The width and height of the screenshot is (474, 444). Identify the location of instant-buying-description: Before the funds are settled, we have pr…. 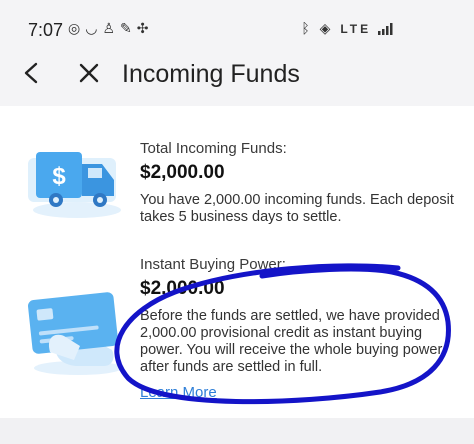
(291, 341).